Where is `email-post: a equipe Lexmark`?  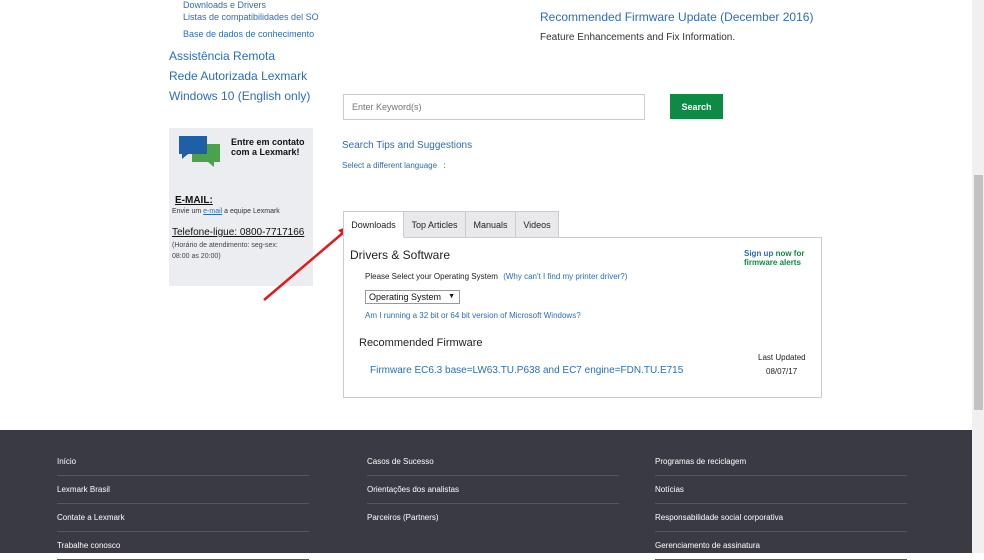
email-post: a equipe Lexmark is located at coordinates (252, 211).